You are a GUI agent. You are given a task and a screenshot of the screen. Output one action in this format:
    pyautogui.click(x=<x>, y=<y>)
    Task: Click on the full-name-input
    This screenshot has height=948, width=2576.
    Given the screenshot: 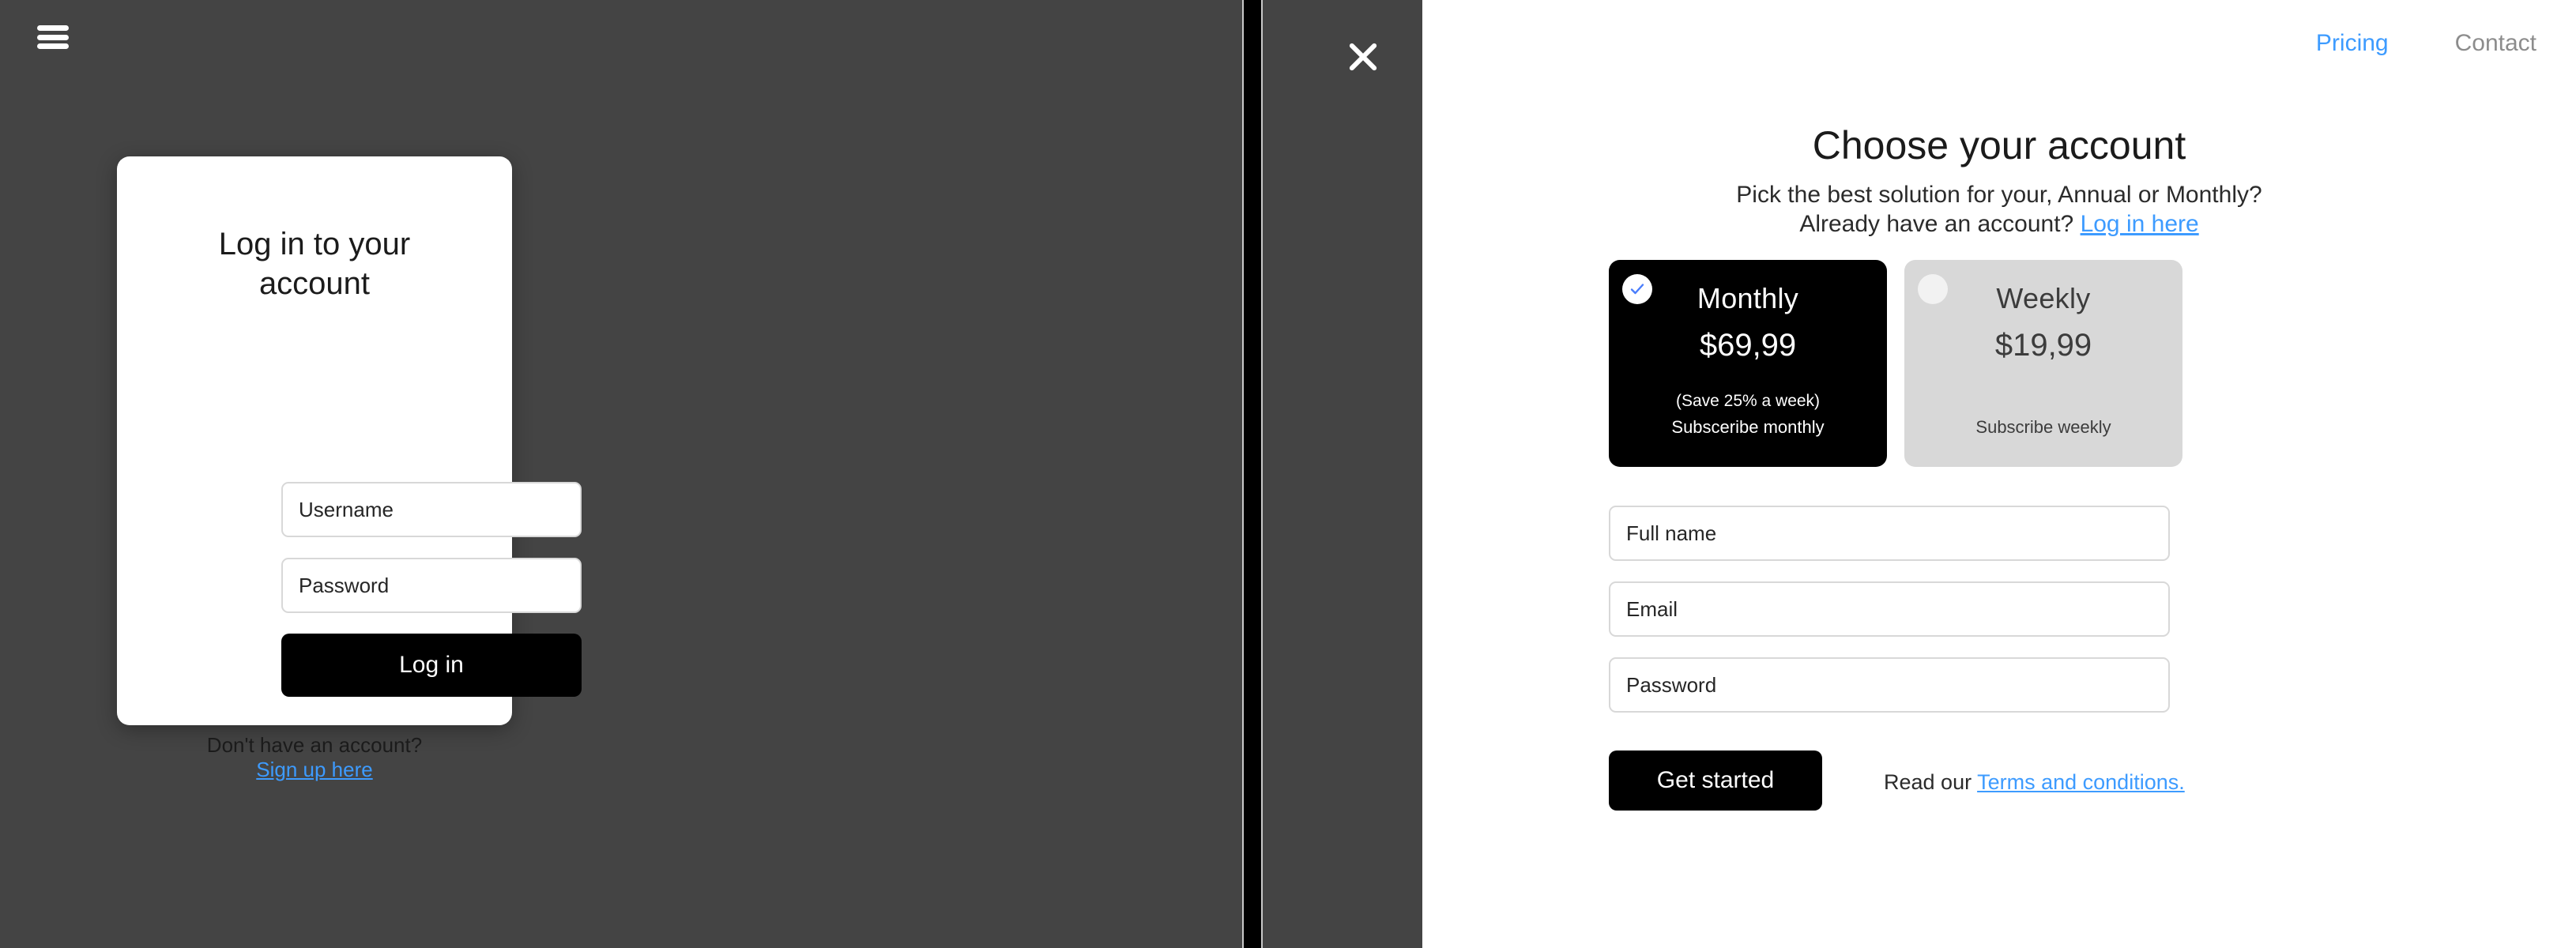 What is the action you would take?
    pyautogui.click(x=1889, y=533)
    